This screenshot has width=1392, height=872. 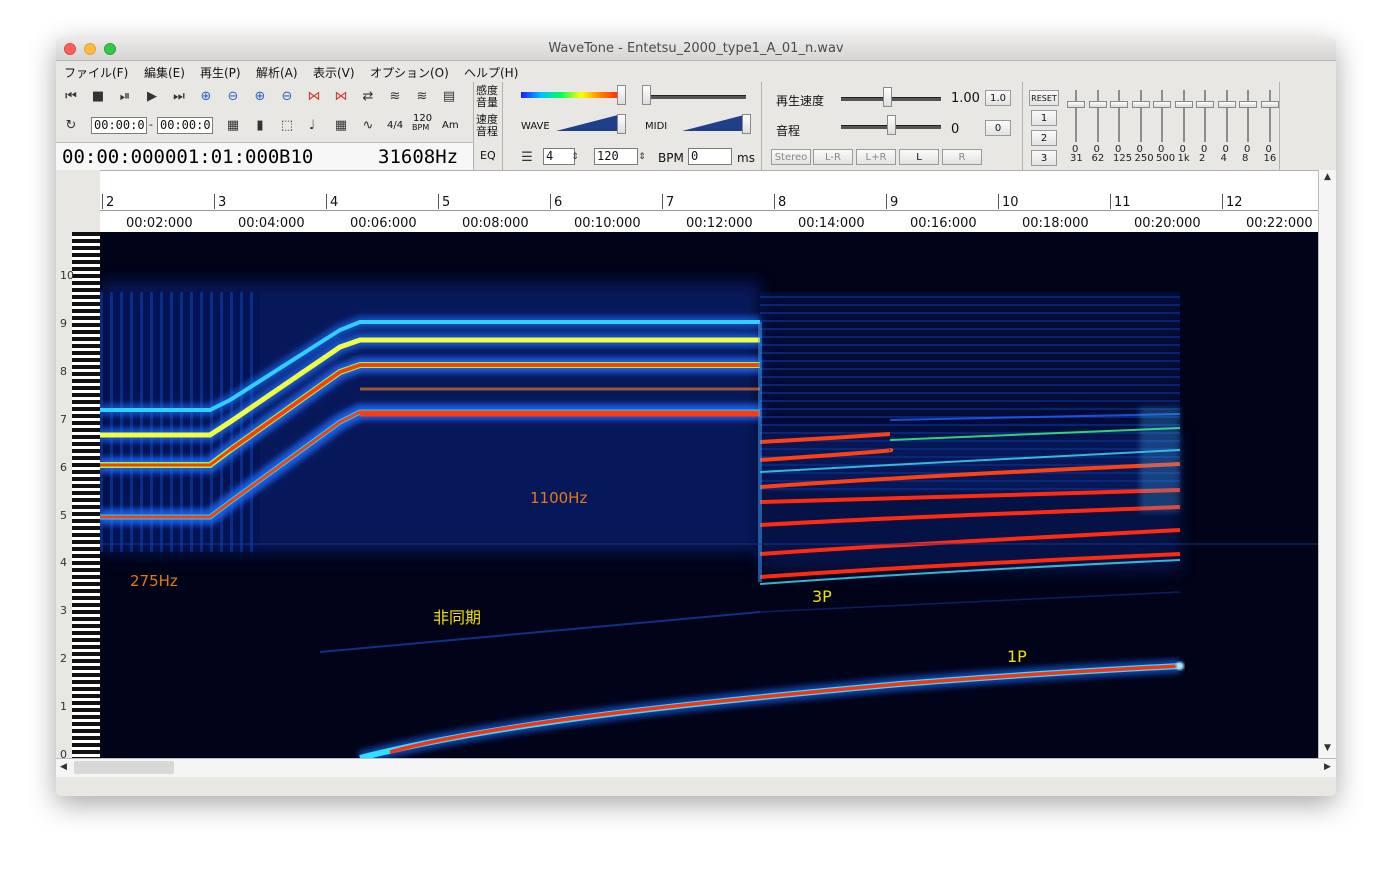 What do you see at coordinates (1044, 138) in the screenshot?
I see `eq-preset-2-button: 2` at bounding box center [1044, 138].